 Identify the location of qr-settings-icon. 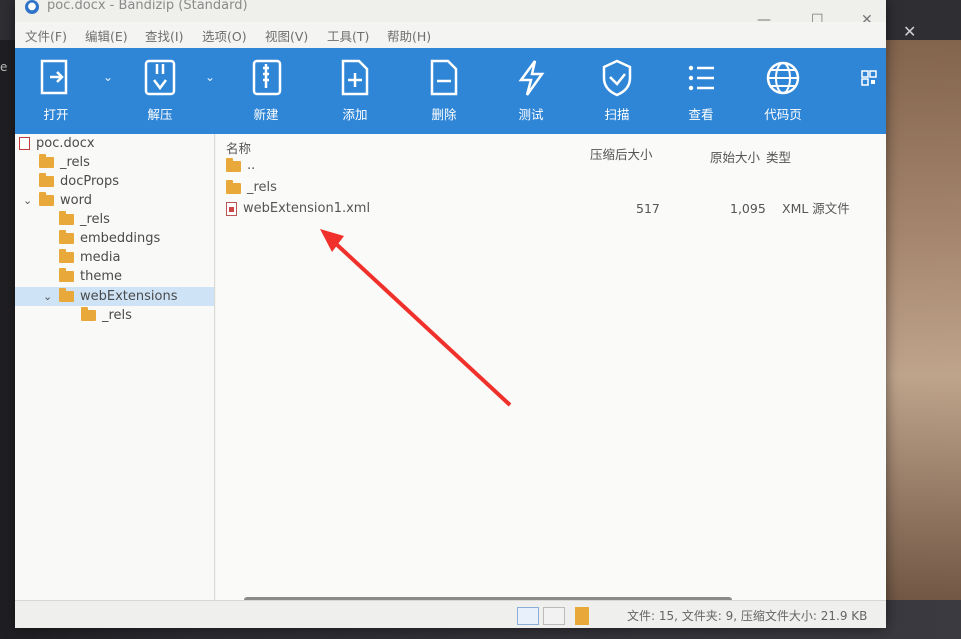
(869, 78).